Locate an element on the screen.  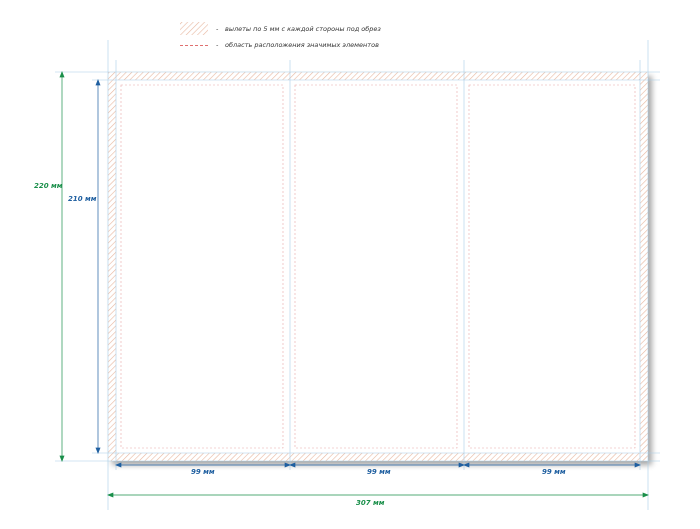
legend-hatch-swatch is located at coordinates (194, 28).